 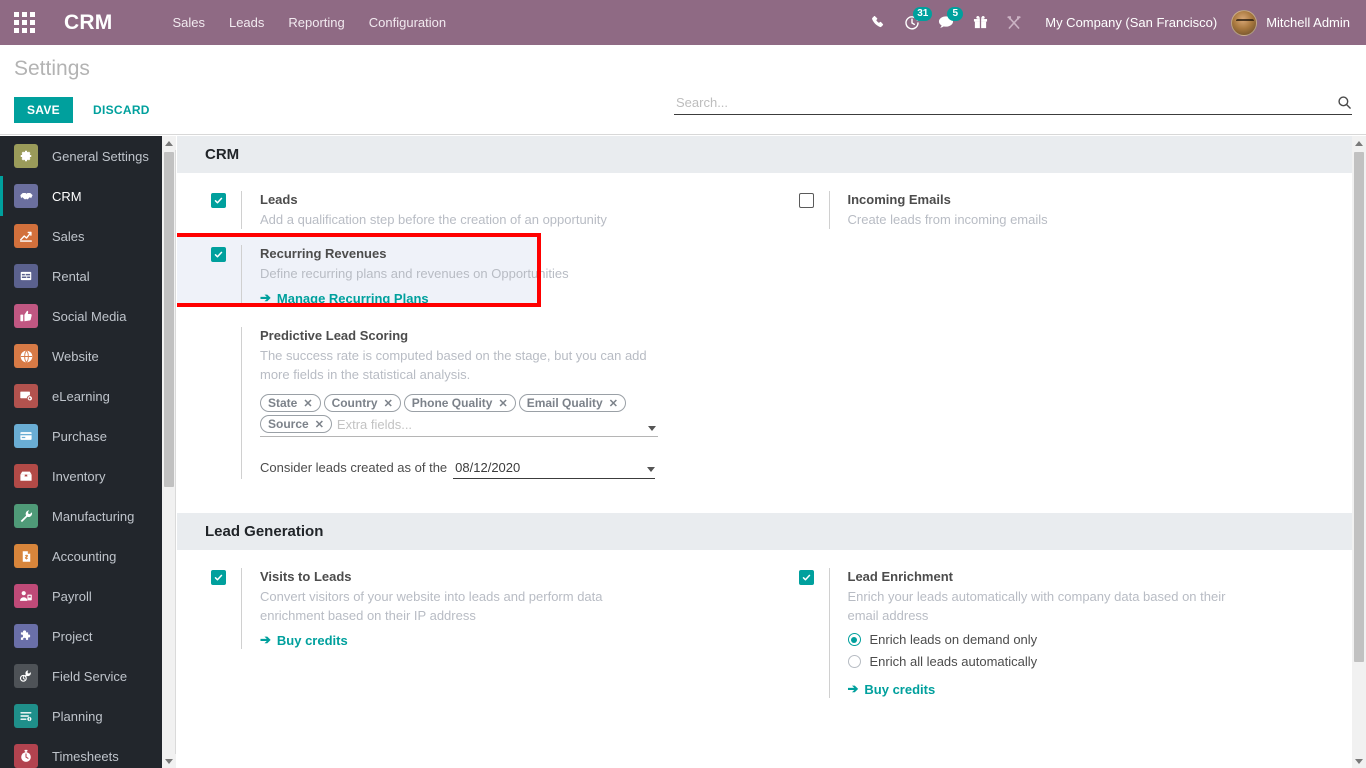 What do you see at coordinates (1359, 761) in the screenshot?
I see `content-scroll-down-button` at bounding box center [1359, 761].